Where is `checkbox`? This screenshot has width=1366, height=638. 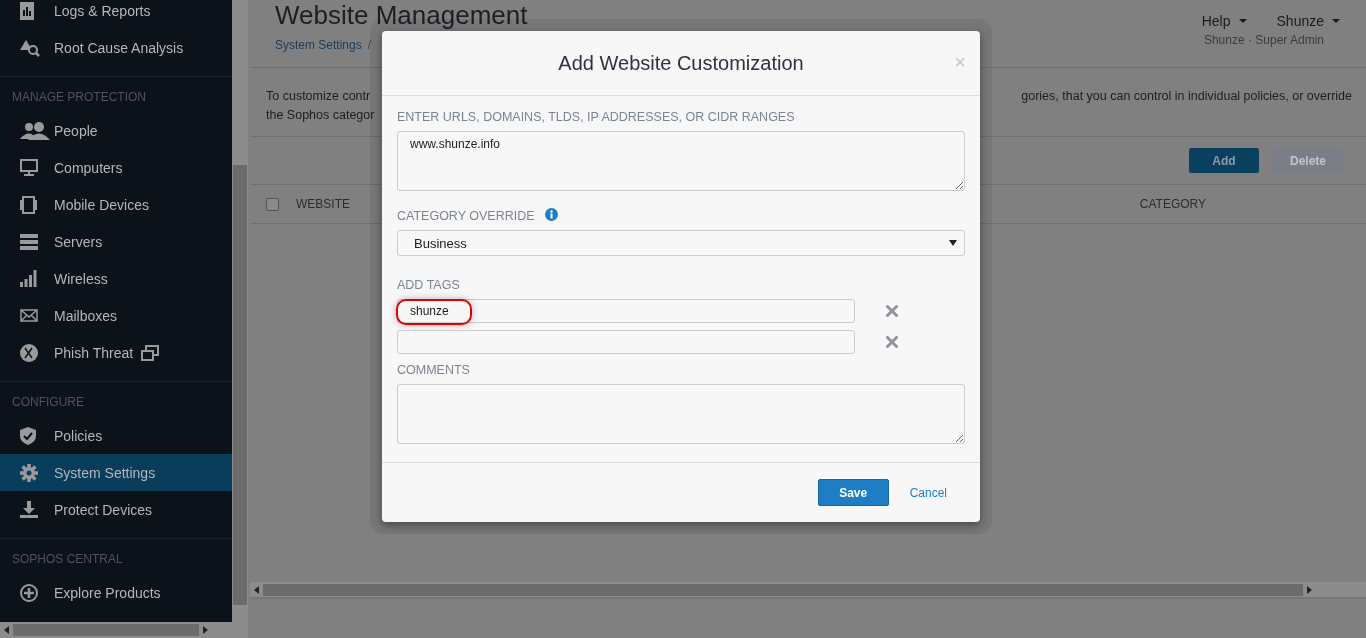
checkbox is located at coordinates (272, 204).